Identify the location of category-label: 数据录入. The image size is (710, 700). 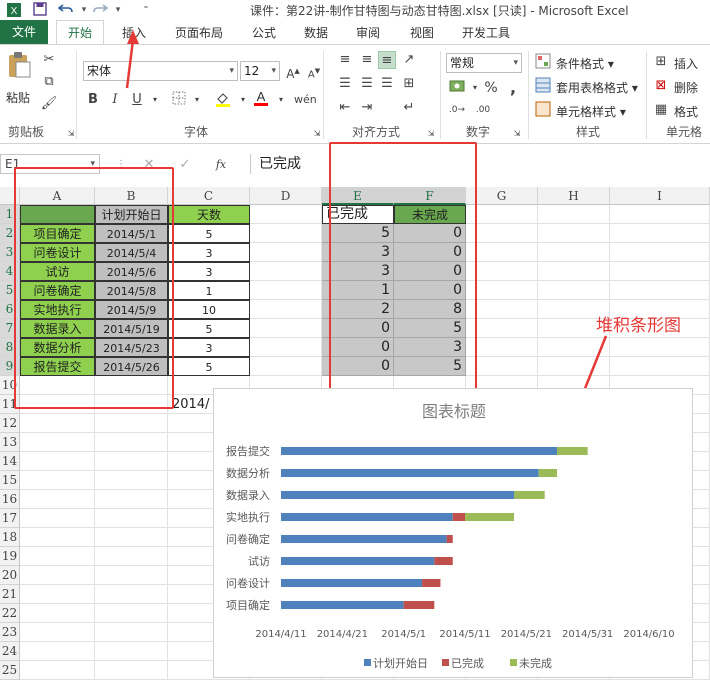
(248, 495).